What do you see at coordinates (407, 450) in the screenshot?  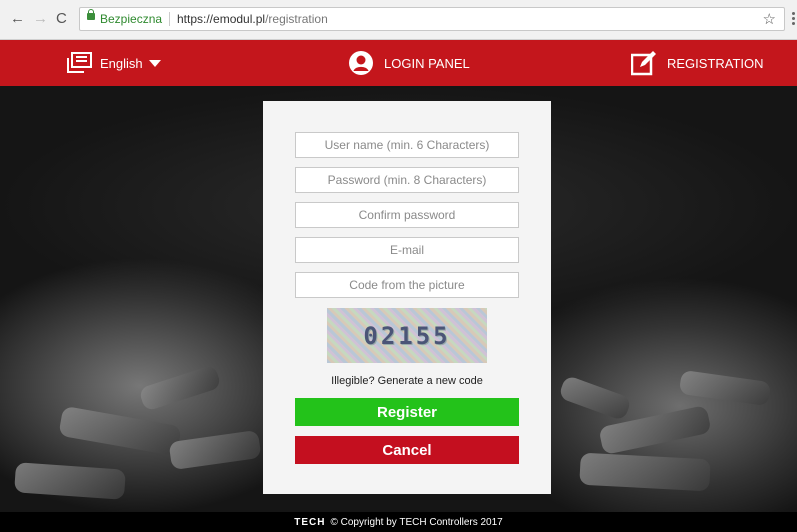 I see `cancel-button: Cancel` at bounding box center [407, 450].